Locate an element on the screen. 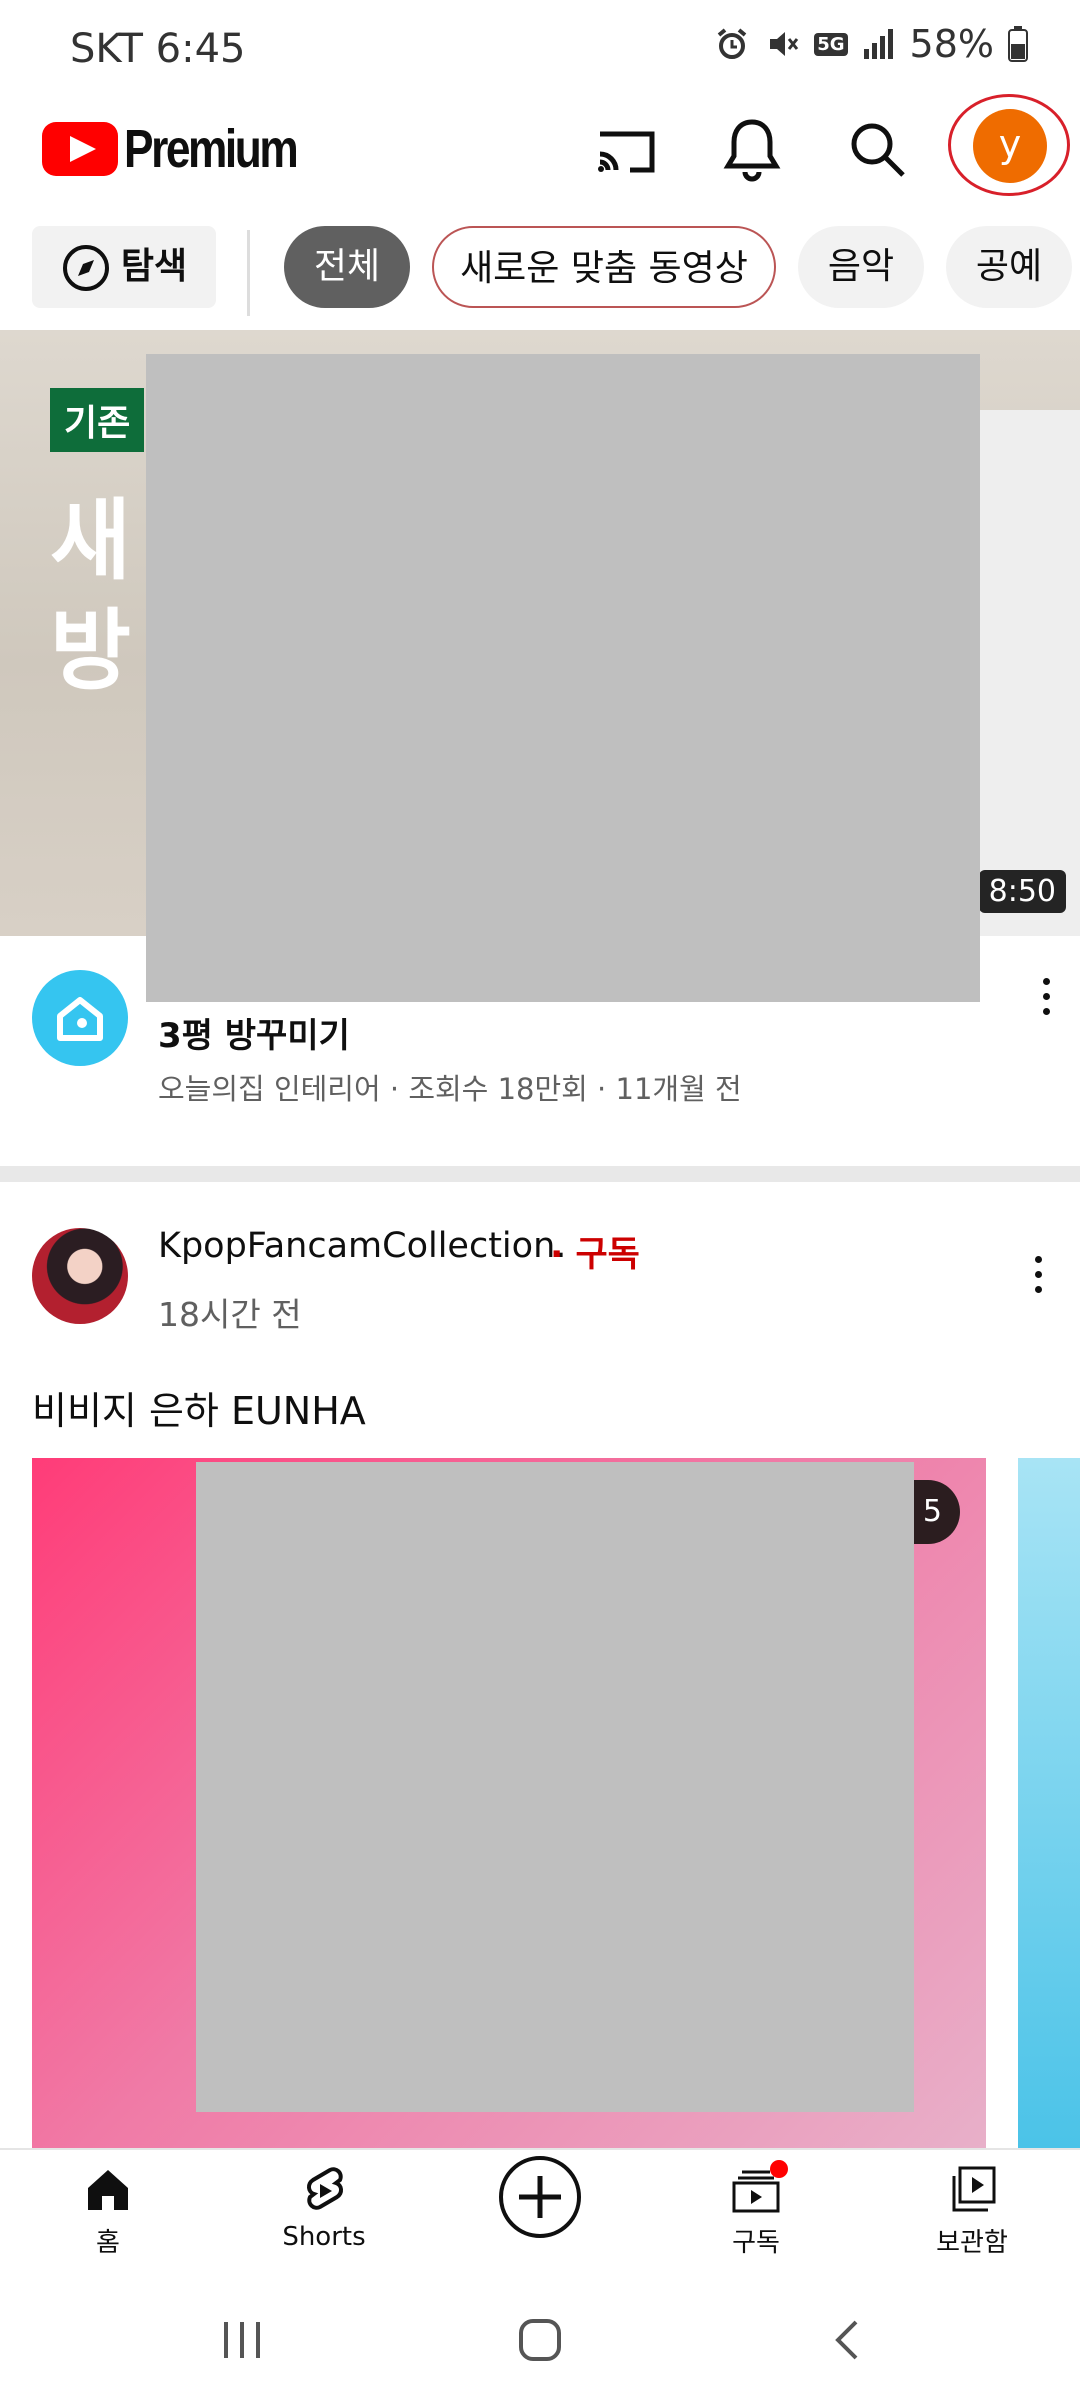  post-time: 18시간 전 is located at coordinates (230, 1314).